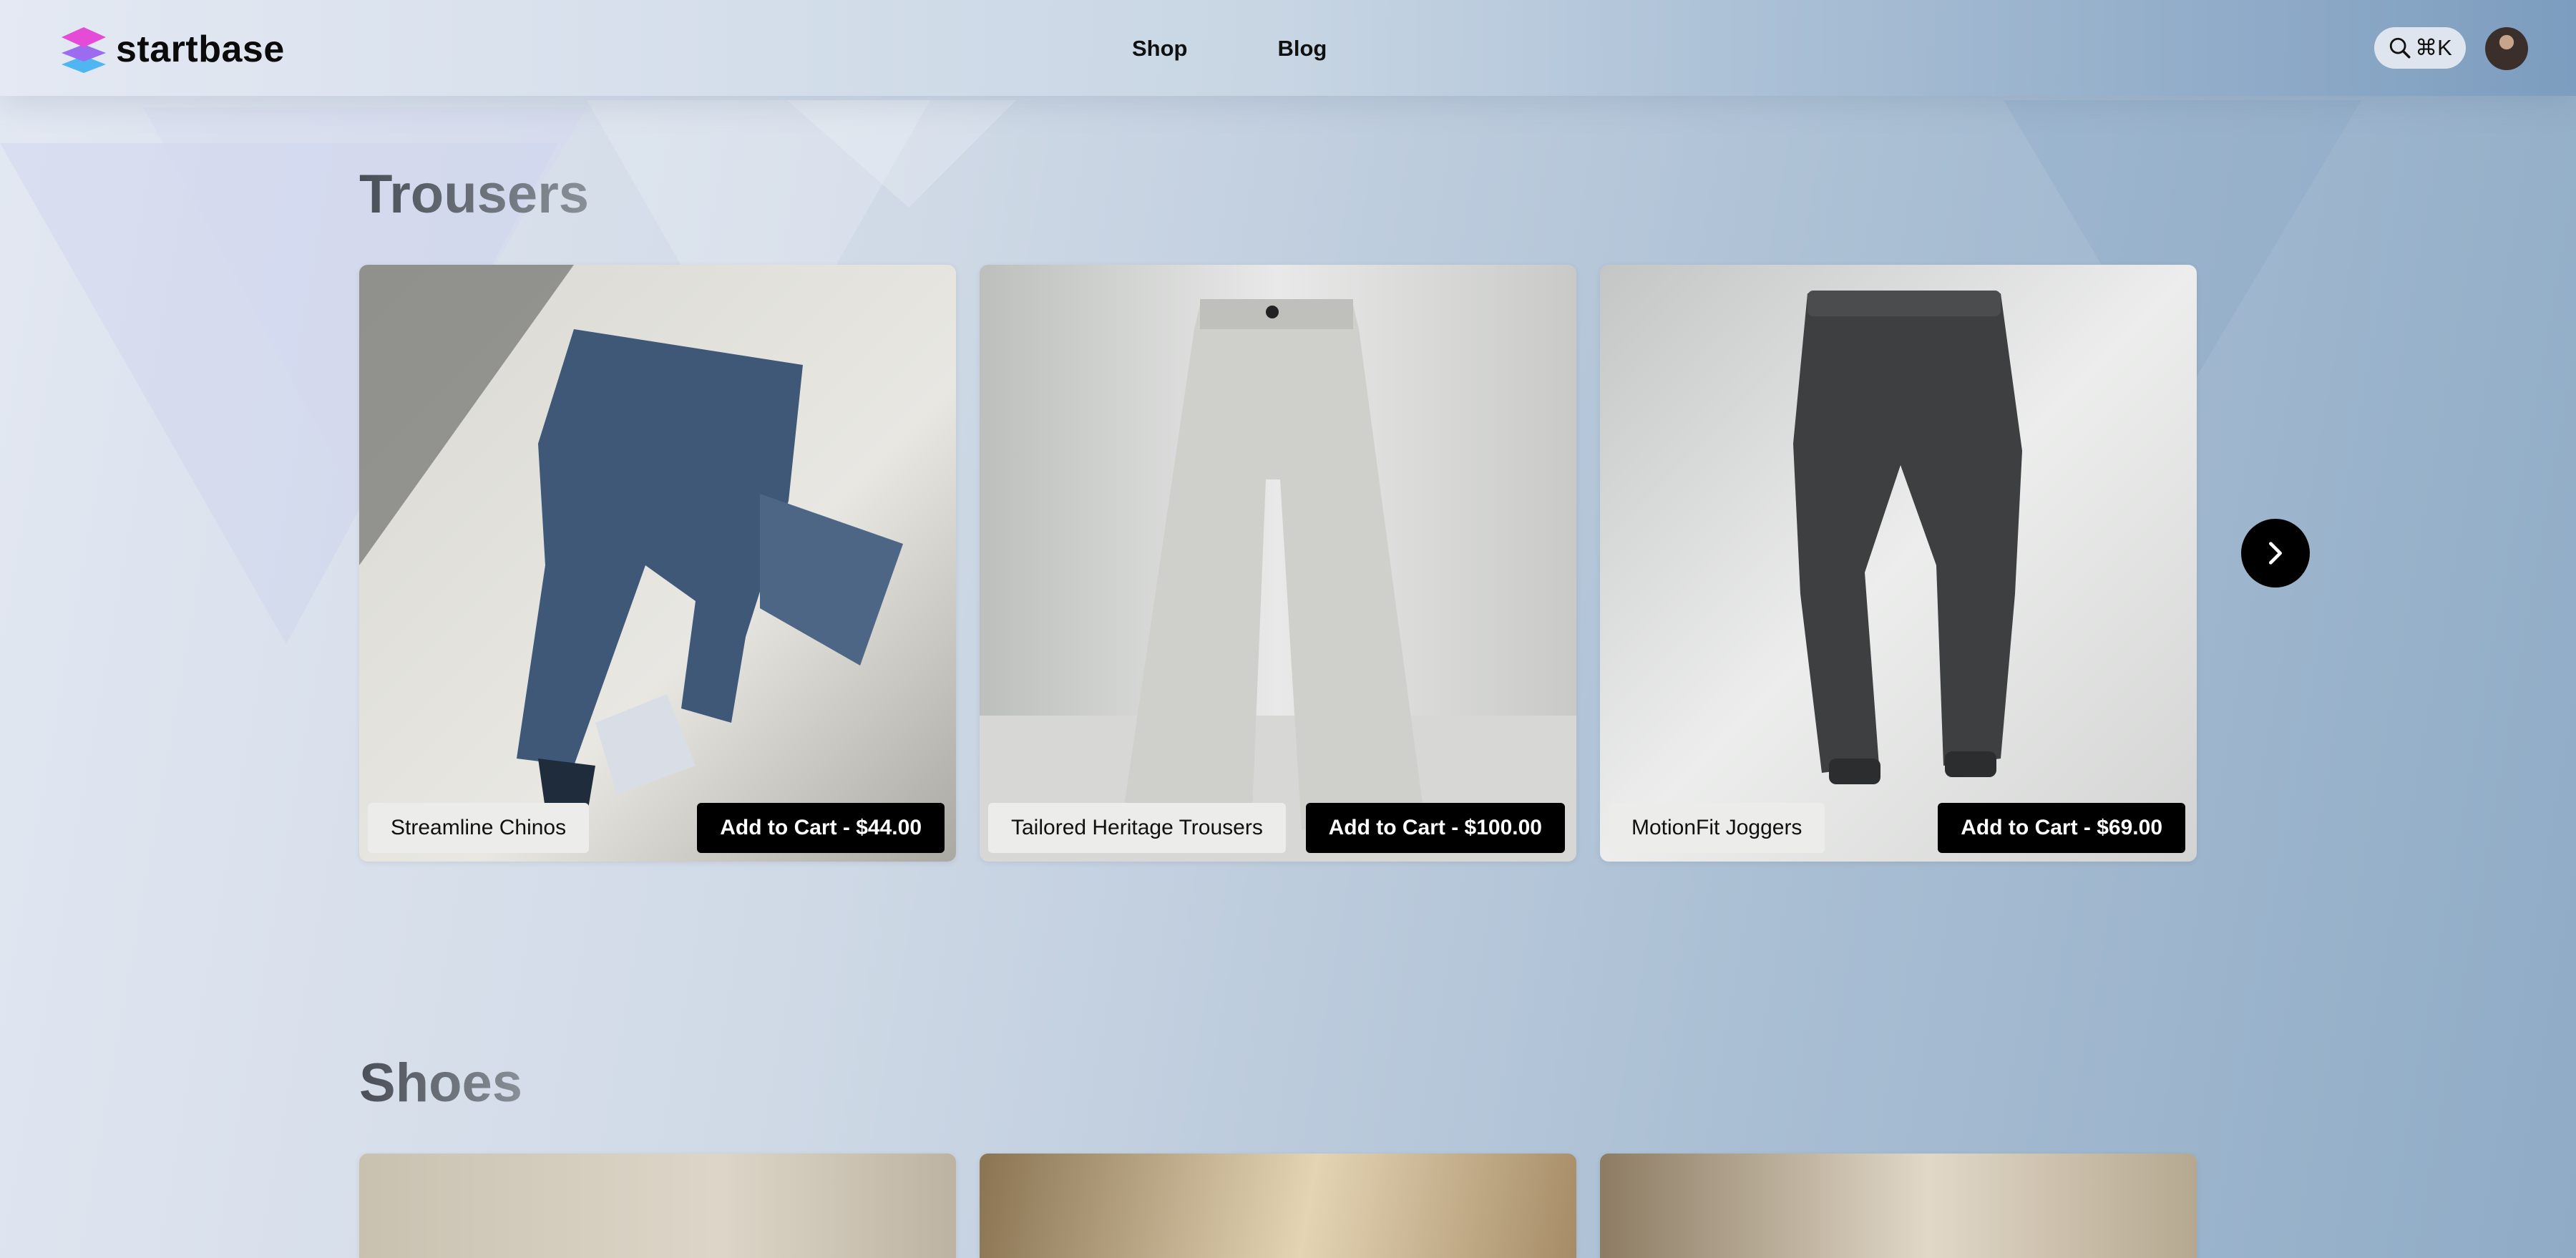  Describe the element at coordinates (2061, 828) in the screenshot. I see `add-to-cart-button: Add to Cart - $69.00` at that location.